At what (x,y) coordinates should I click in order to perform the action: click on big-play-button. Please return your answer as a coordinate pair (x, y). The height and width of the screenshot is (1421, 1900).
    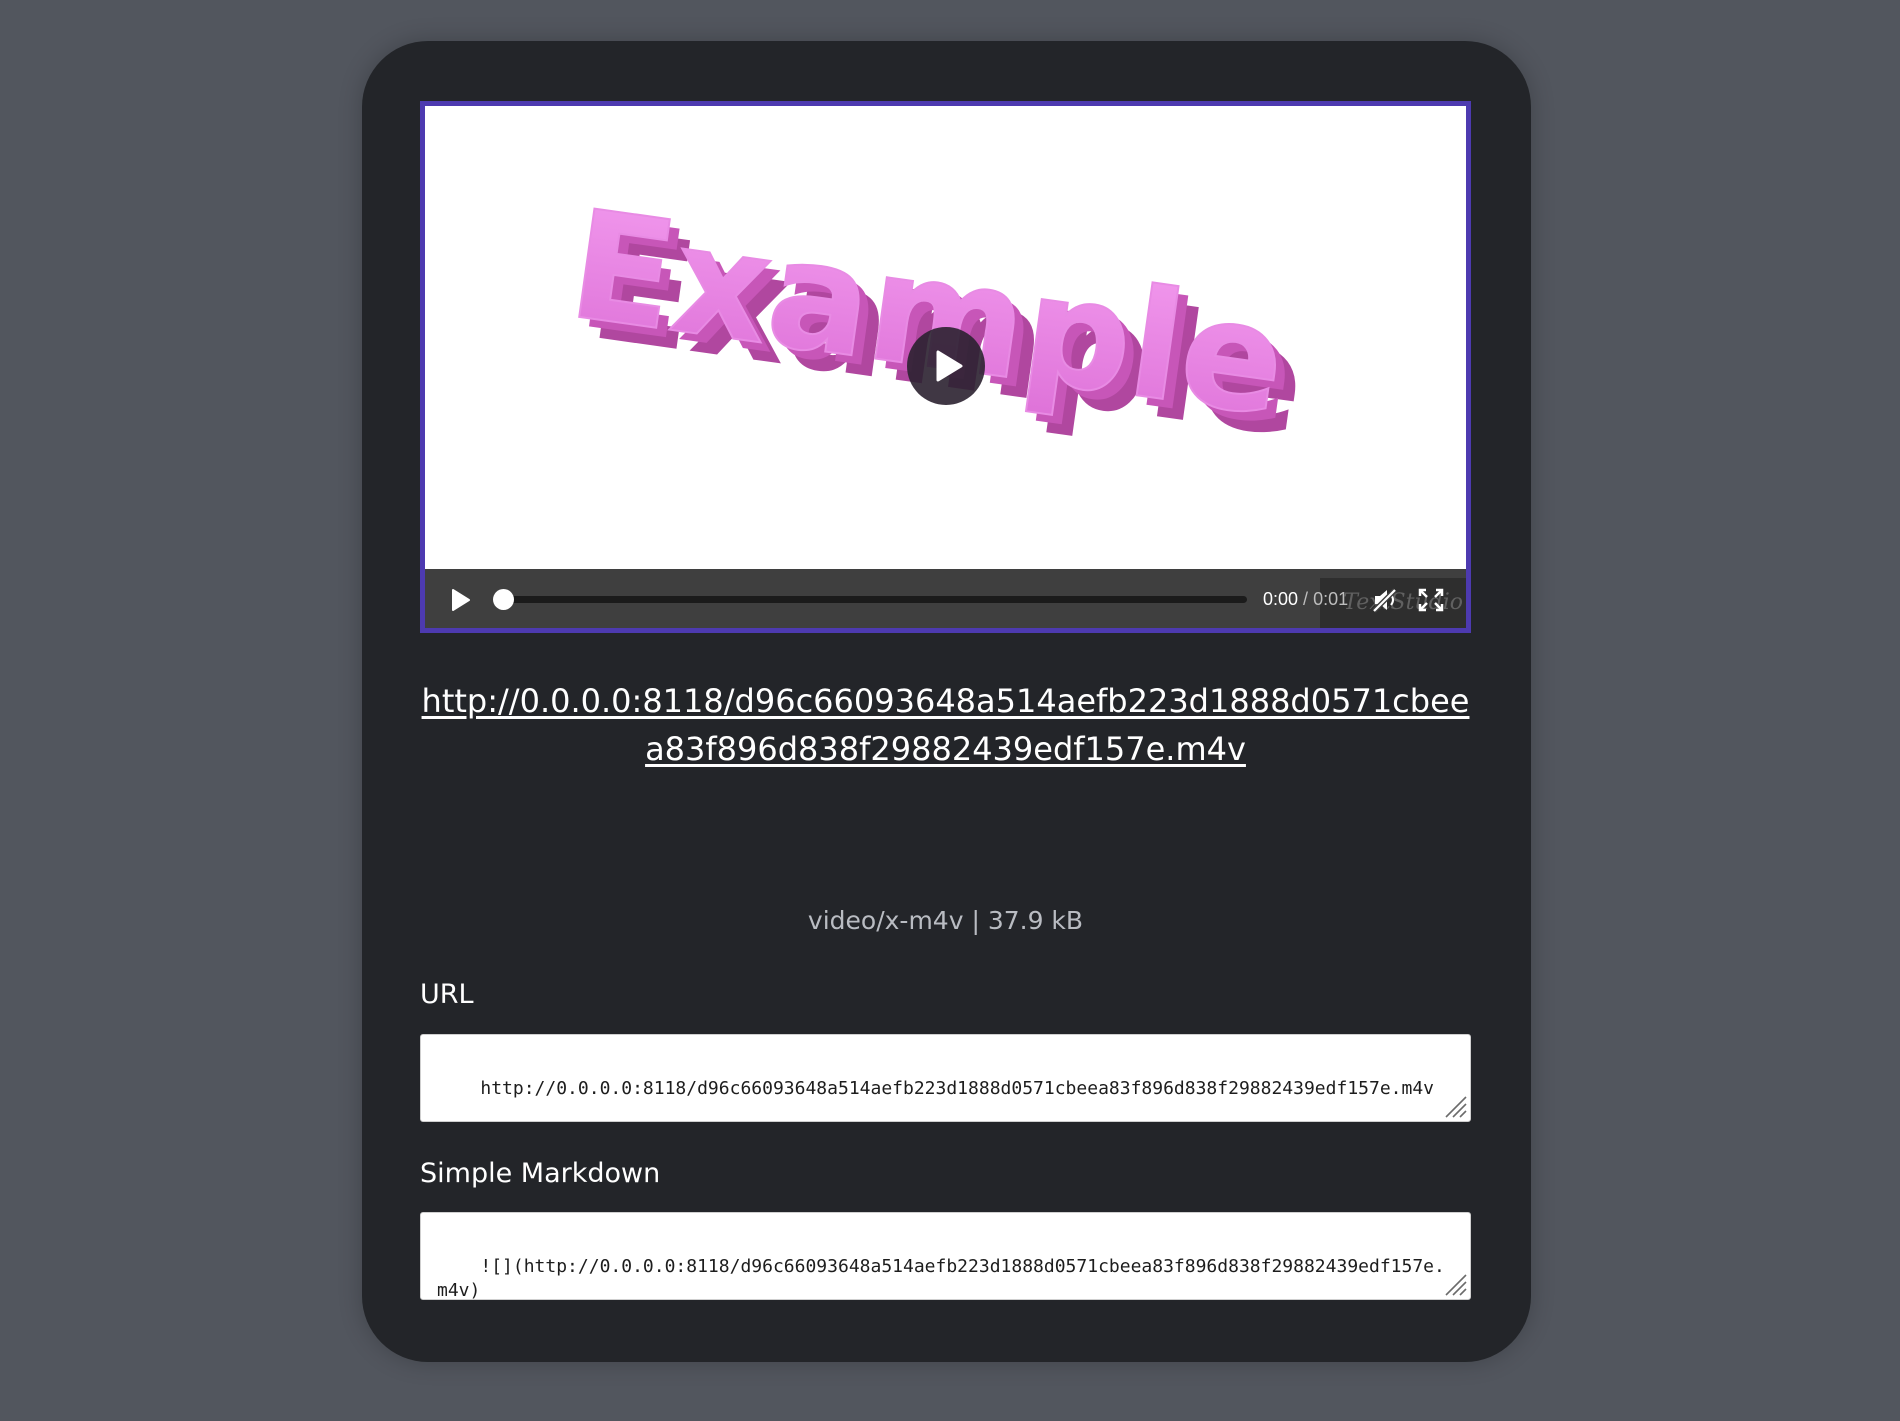
    Looking at the image, I should click on (946, 366).